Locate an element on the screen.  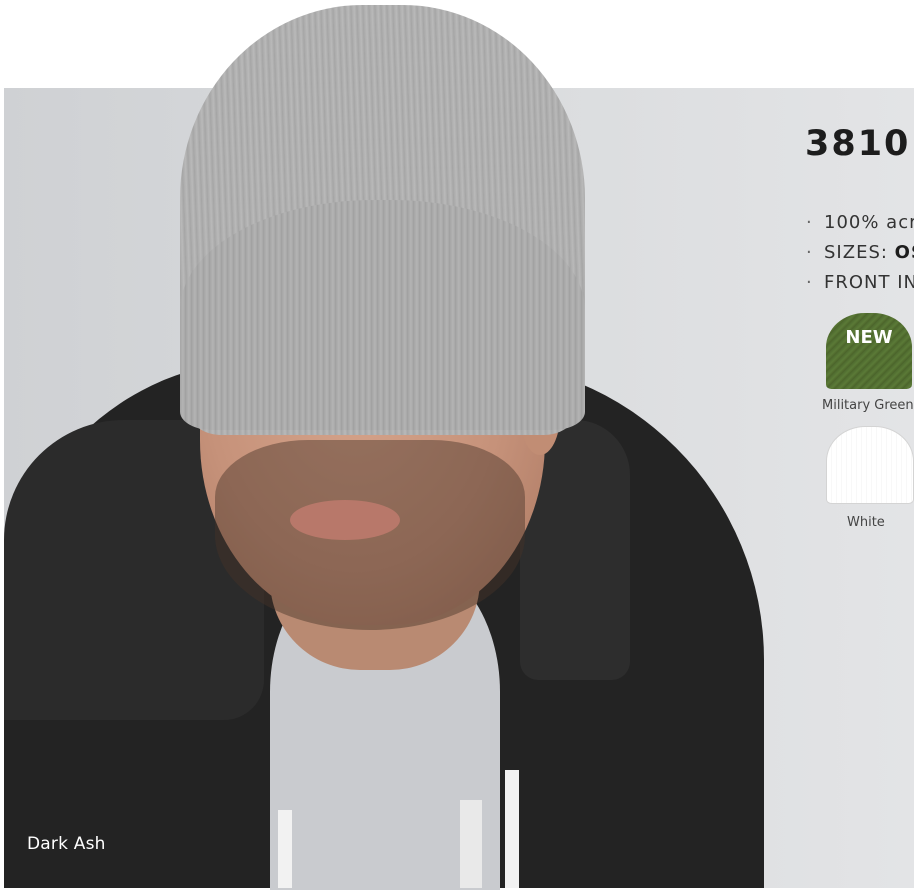
new-badge: NEW is located at coordinates (869, 337).